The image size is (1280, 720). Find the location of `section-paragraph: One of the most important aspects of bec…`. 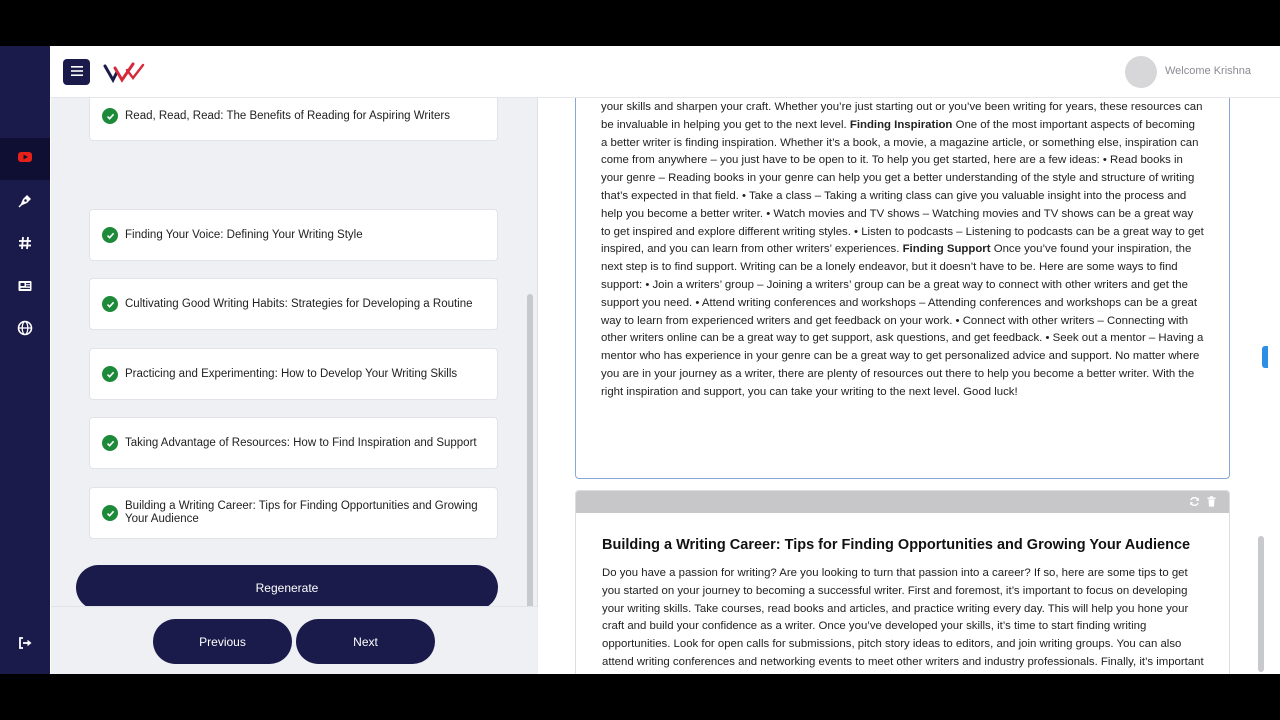

section-paragraph: One of the most important aspects of bec… is located at coordinates (902, 187).